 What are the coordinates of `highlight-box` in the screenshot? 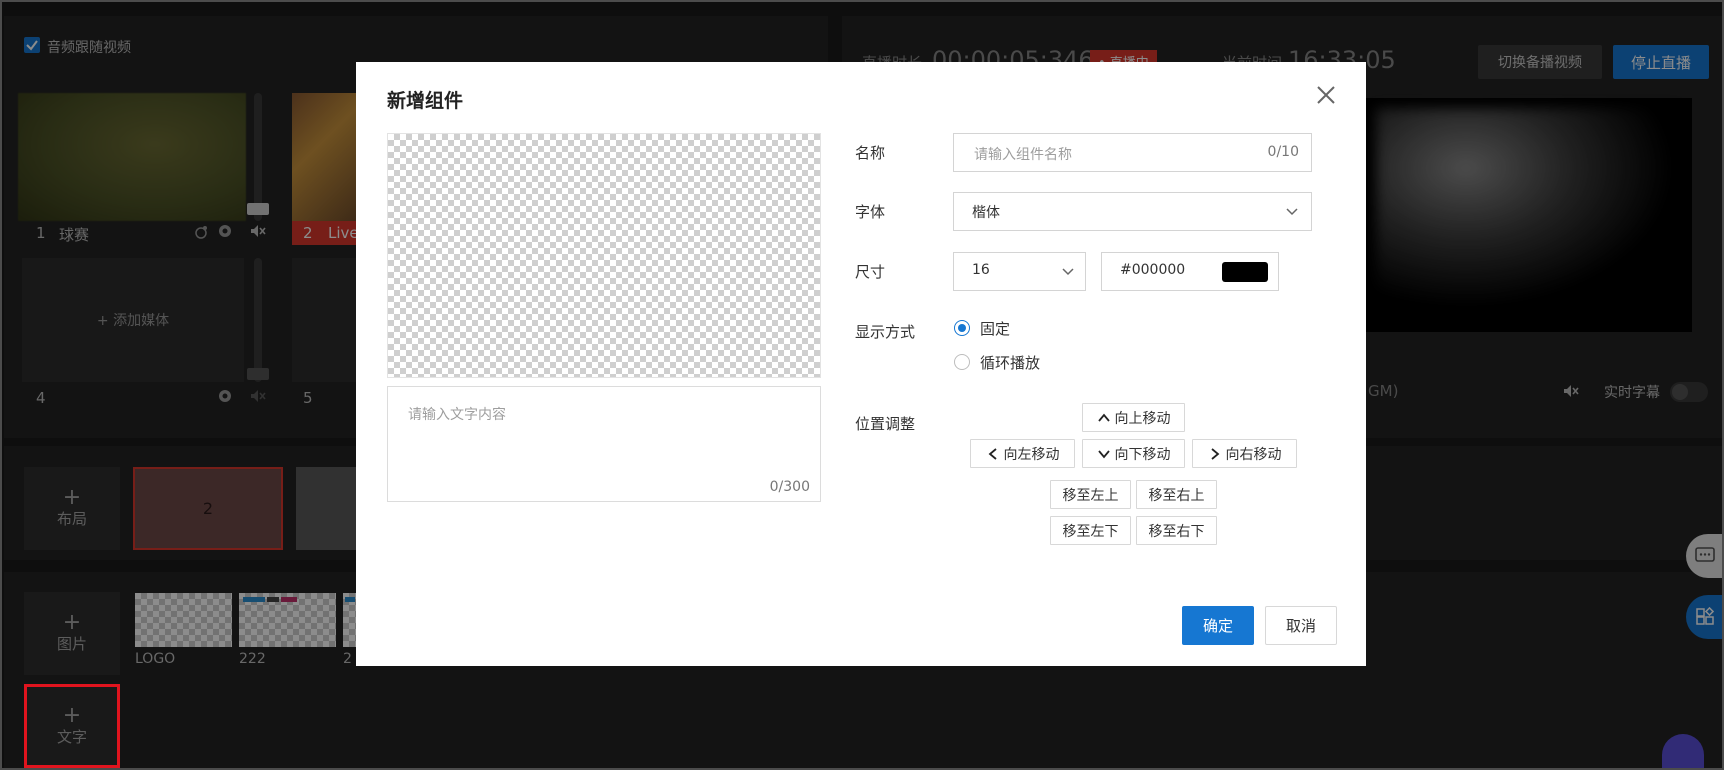 It's located at (72, 726).